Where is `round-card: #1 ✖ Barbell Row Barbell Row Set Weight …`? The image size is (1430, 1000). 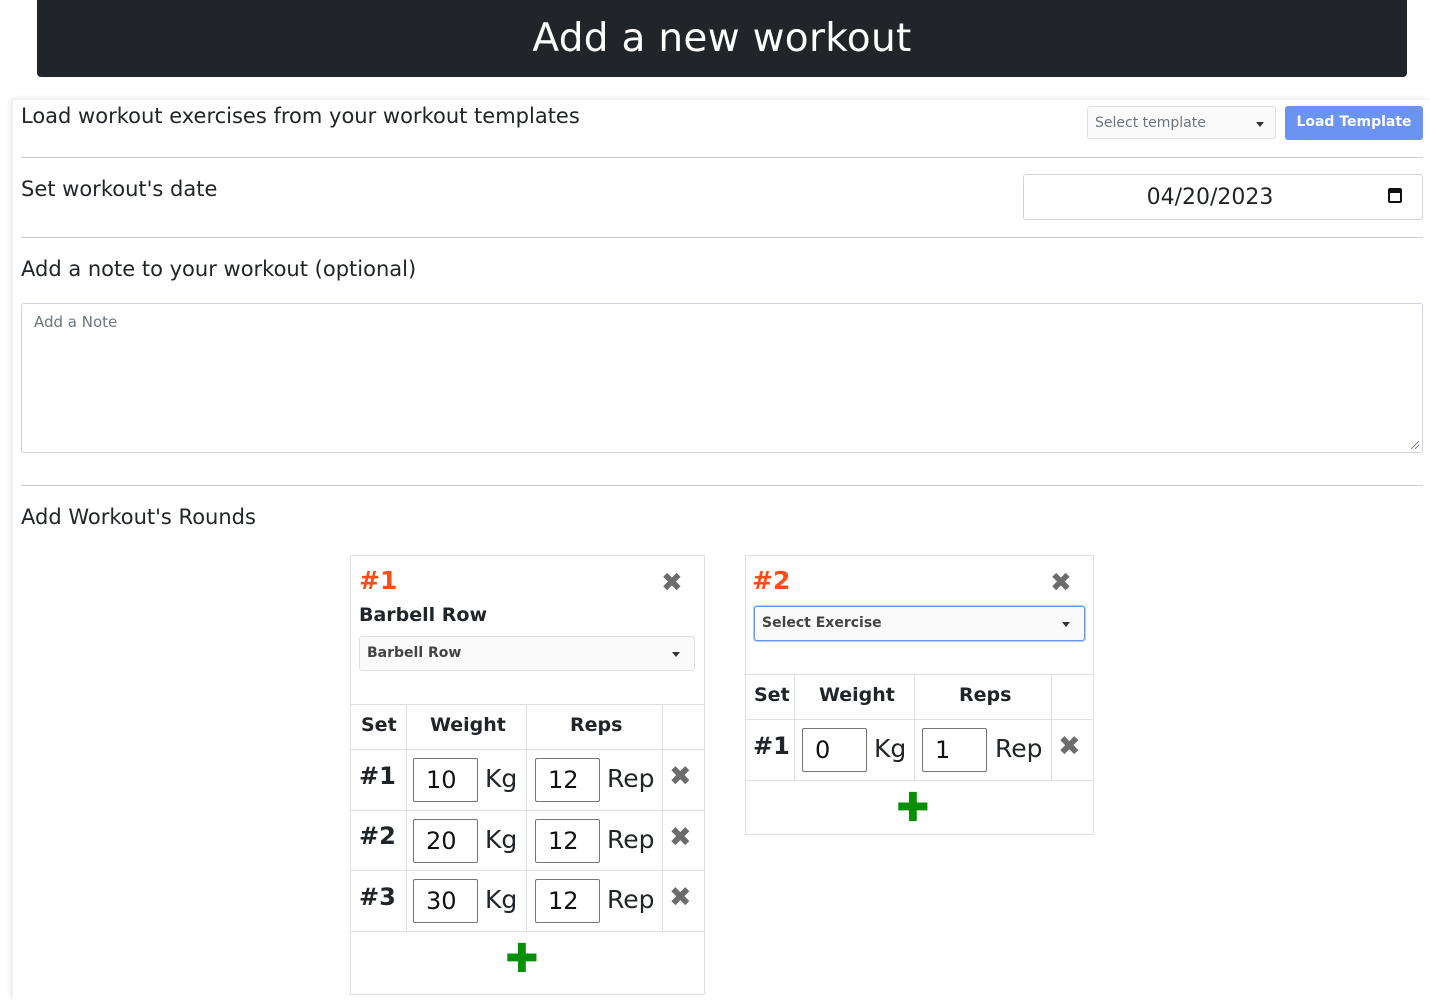 round-card: #1 ✖ Barbell Row Barbell Row Set Weight … is located at coordinates (527, 775).